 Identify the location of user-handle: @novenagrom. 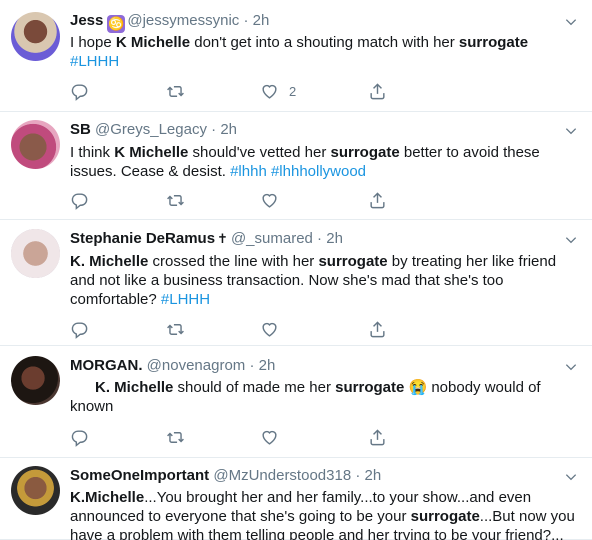
(196, 365).